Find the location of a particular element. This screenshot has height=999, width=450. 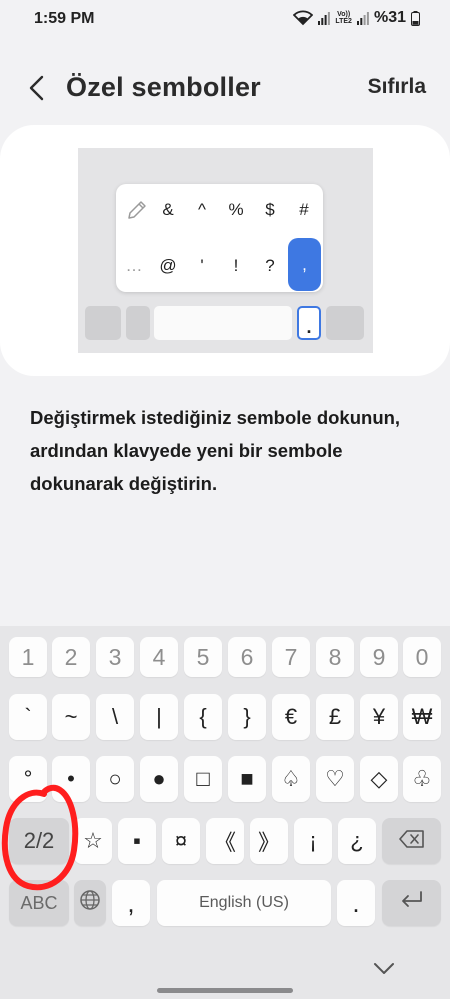

key-symbol: £ is located at coordinates (335, 717).